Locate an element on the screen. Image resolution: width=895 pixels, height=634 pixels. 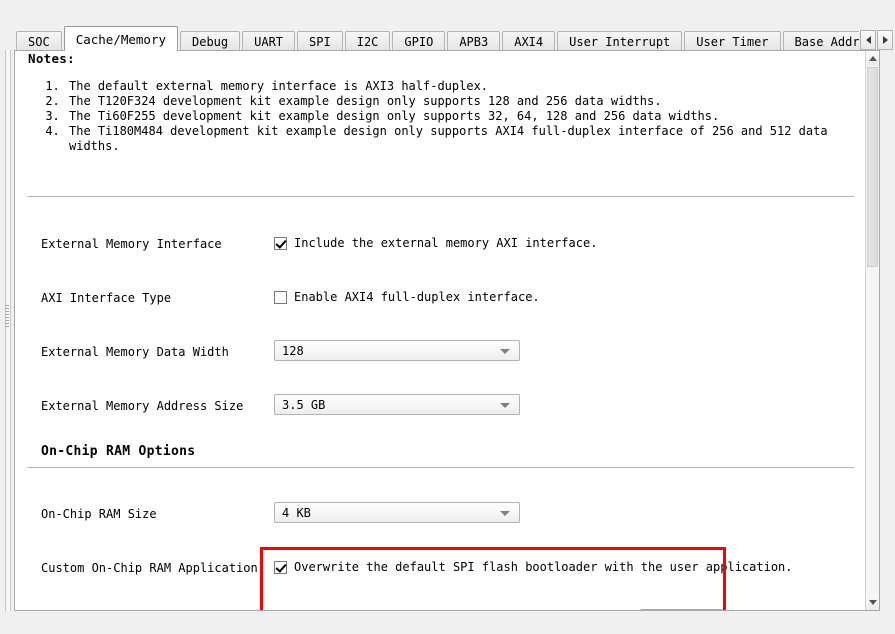
external-memory-address-size-combo: 3.5 GB is located at coordinates (397, 404).